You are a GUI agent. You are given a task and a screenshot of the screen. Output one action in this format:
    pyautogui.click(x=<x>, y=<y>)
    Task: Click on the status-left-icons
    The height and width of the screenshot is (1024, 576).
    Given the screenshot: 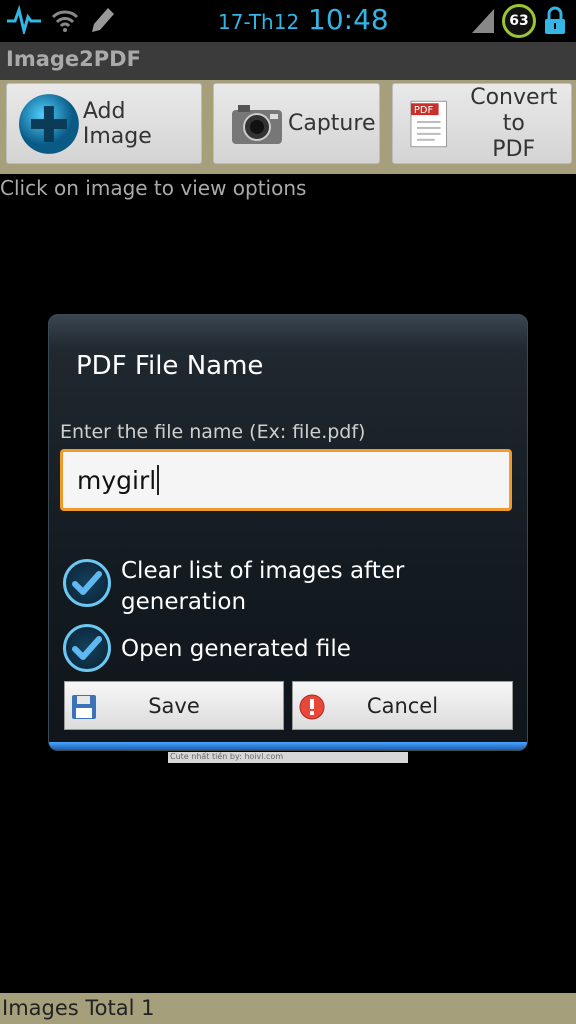 What is the action you would take?
    pyautogui.click(x=62, y=19)
    